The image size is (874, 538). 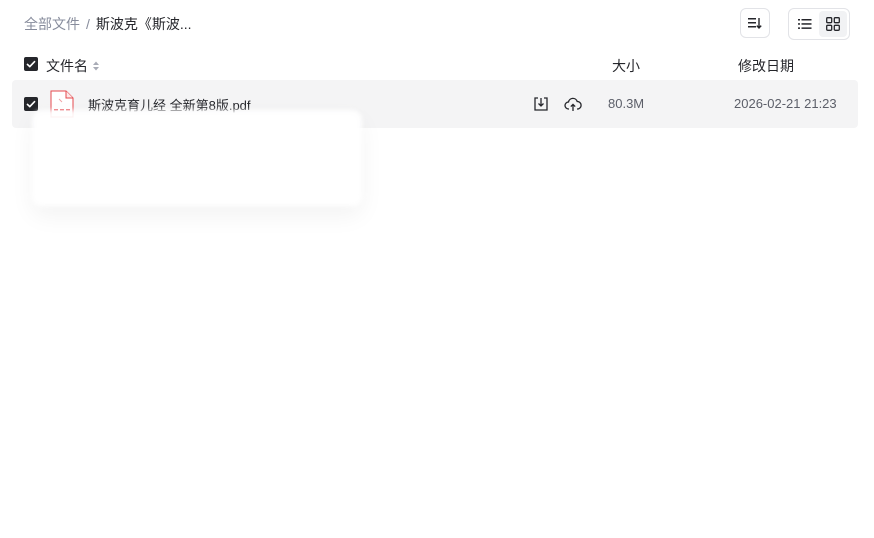 I want to click on column-header-date: 修改日期, so click(x=766, y=66).